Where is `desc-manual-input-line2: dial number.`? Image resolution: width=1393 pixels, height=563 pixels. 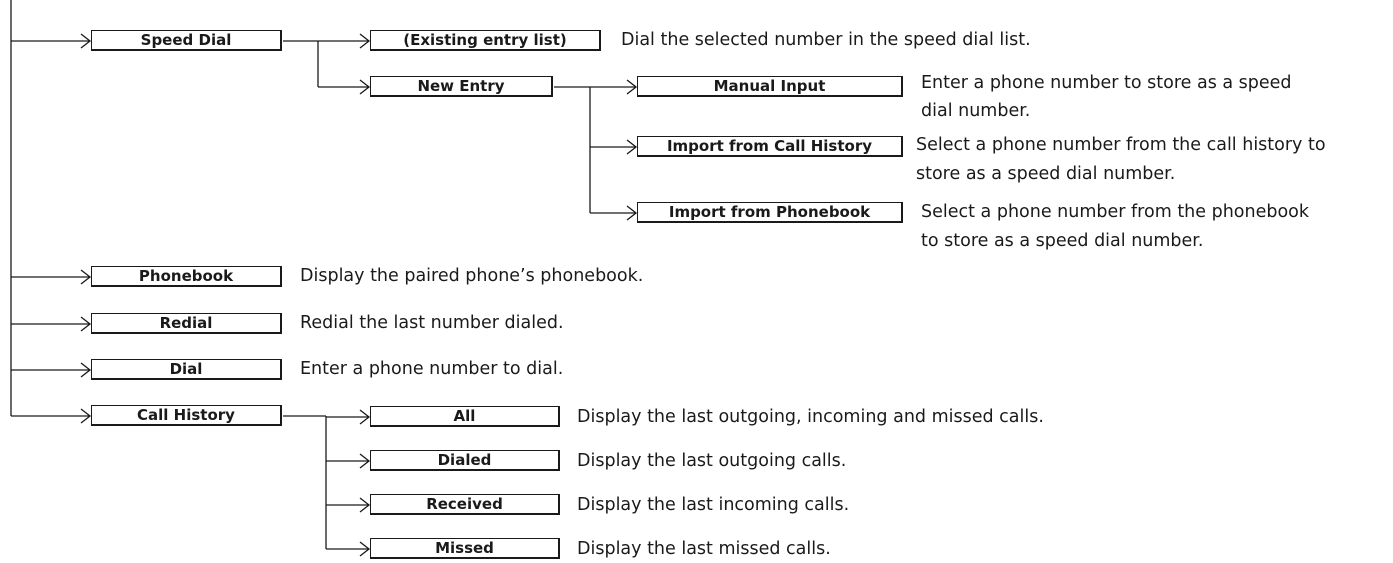
desc-manual-input-line2: dial number. is located at coordinates (976, 111).